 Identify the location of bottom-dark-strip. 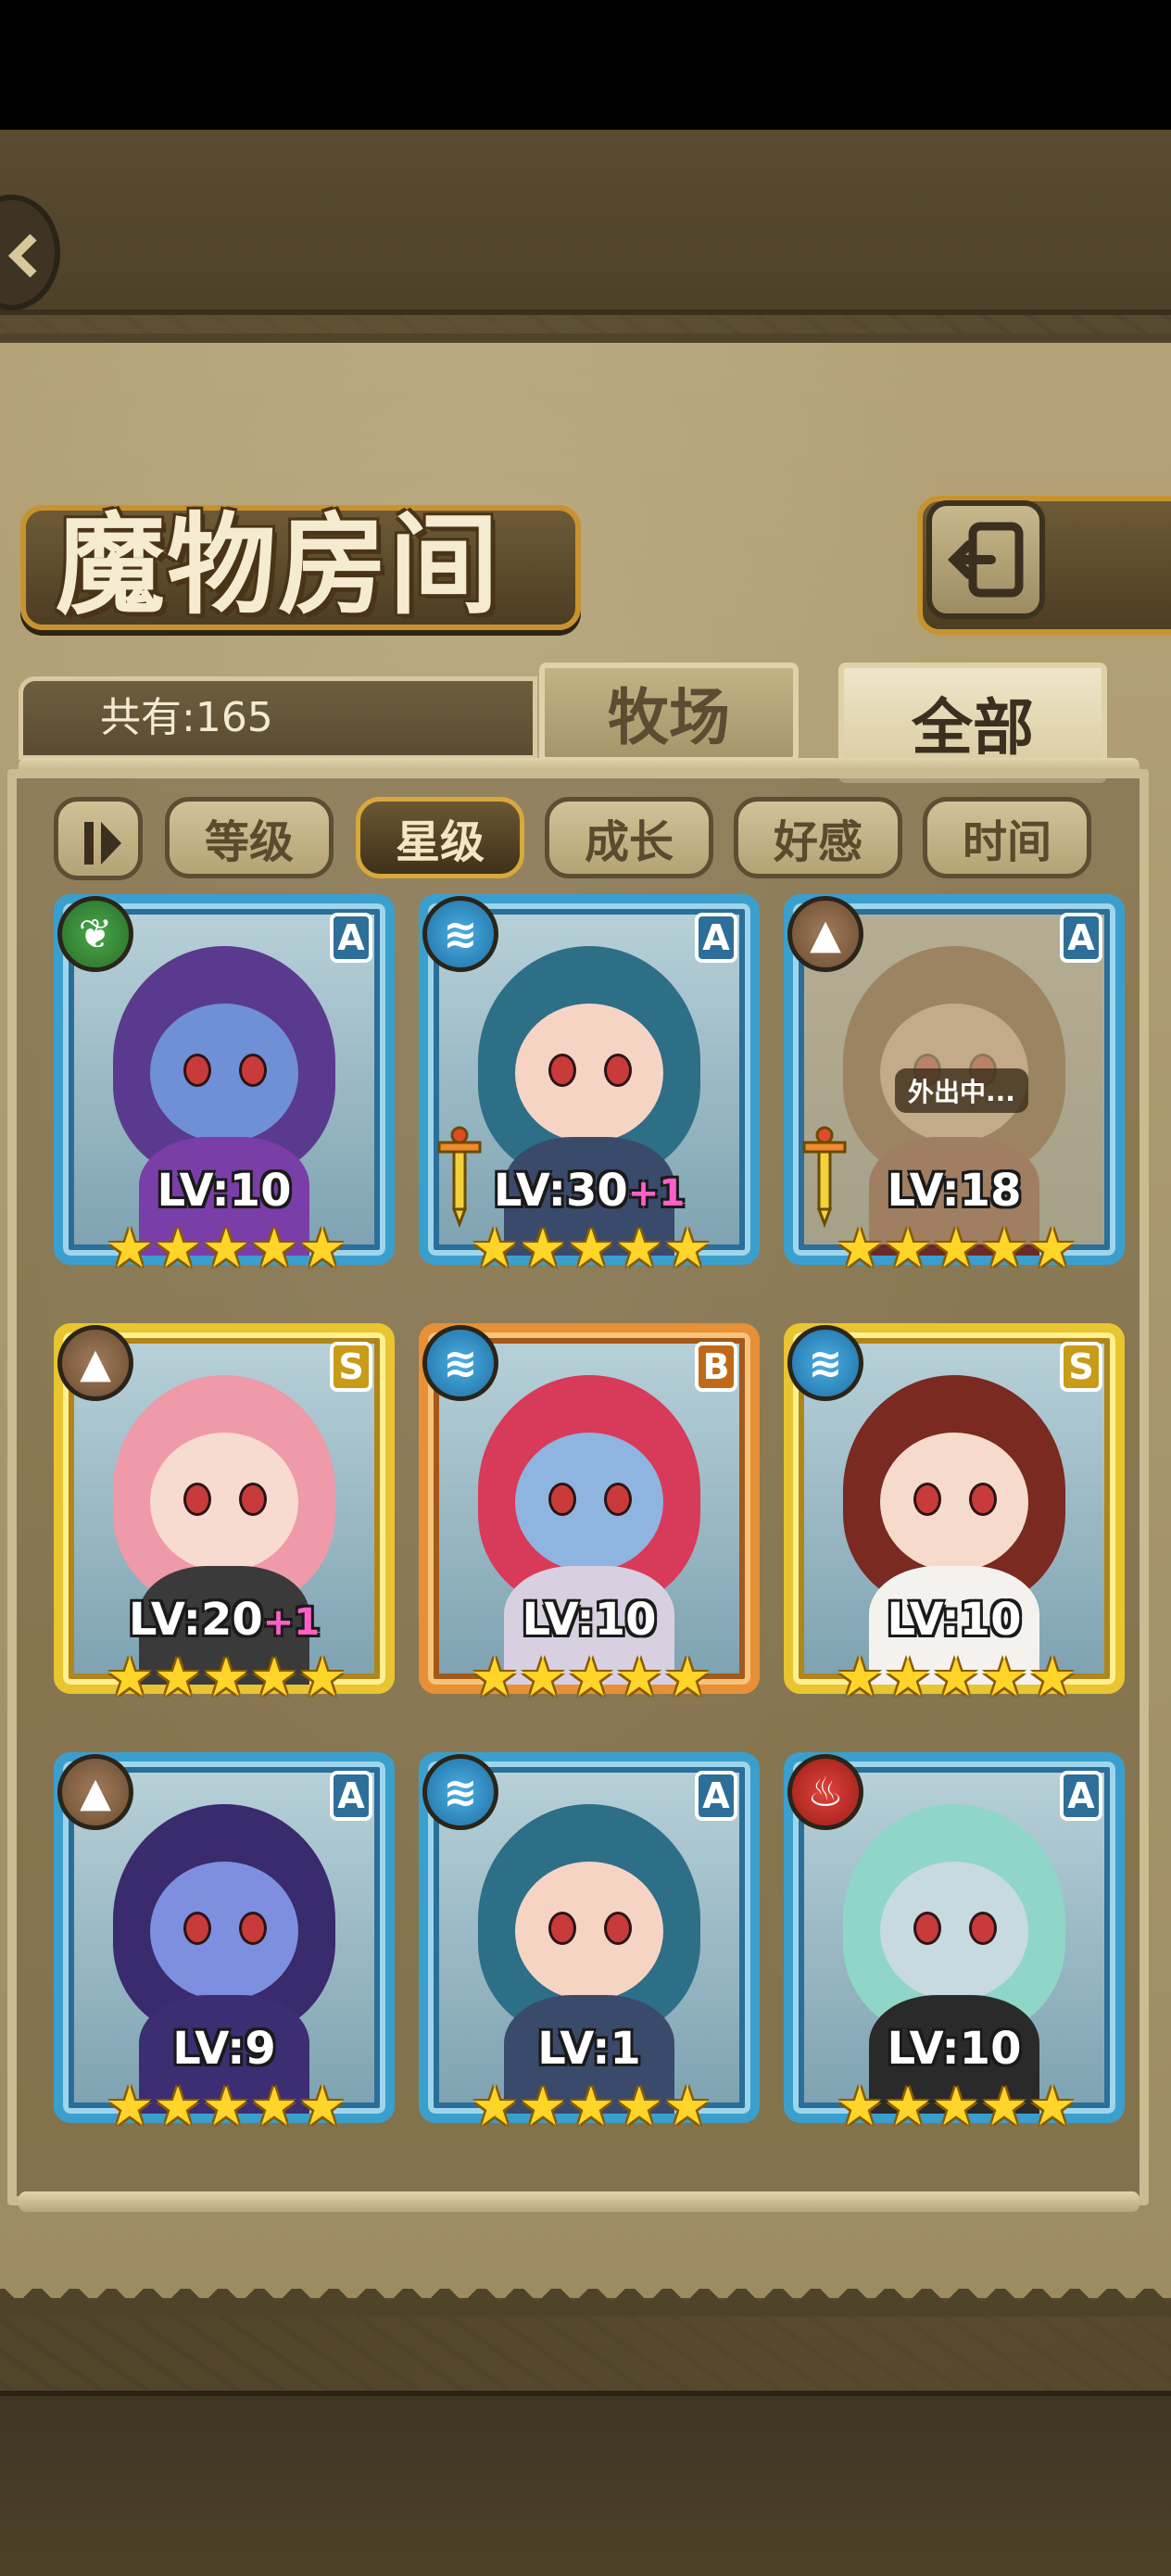
(585, 2483).